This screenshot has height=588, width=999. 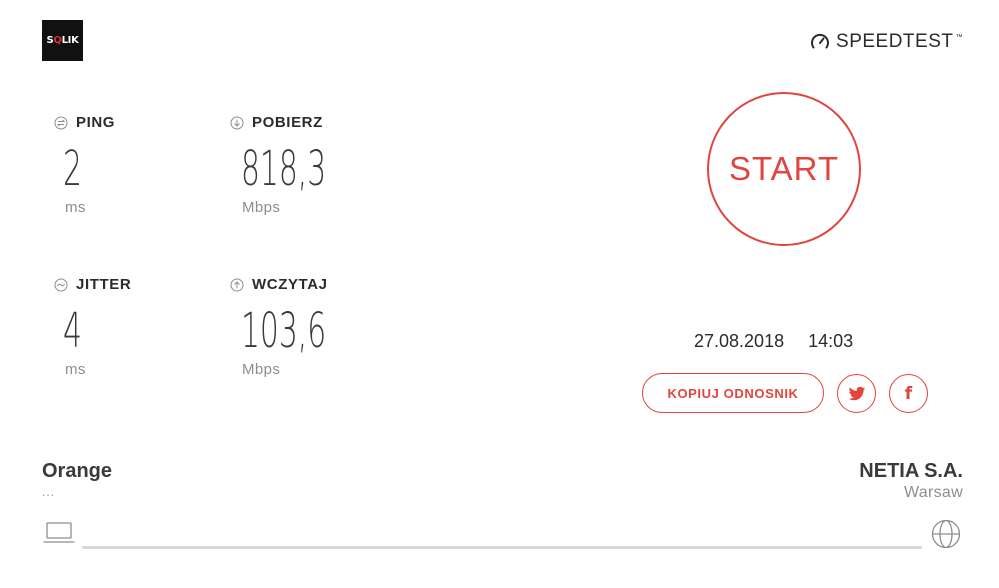 I want to click on result-datetime: 27.08.2018 14:03, so click(x=773, y=341).